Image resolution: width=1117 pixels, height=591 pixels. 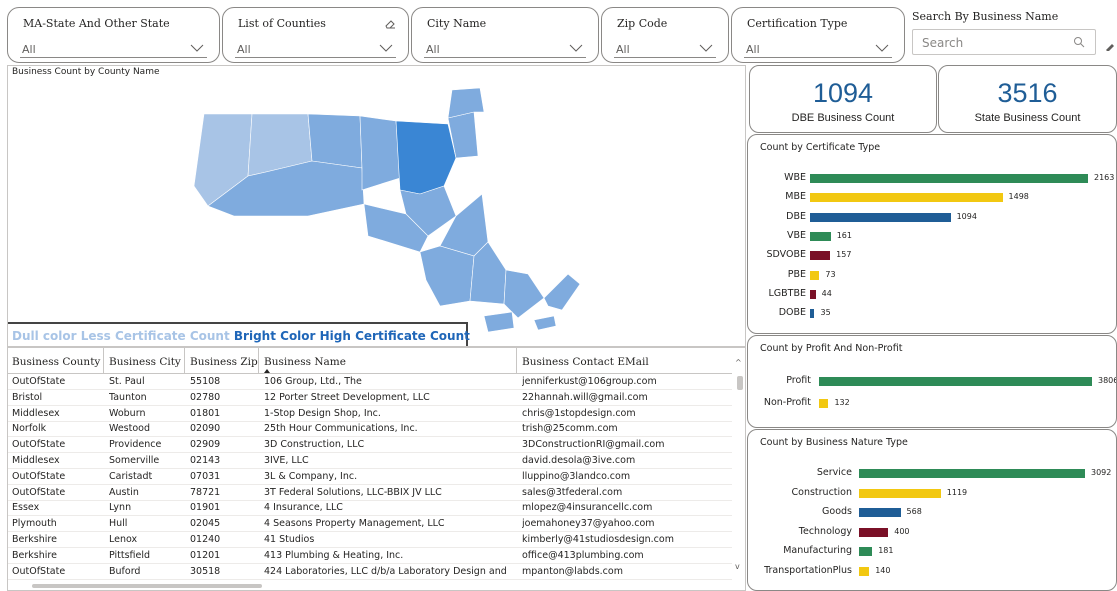 I want to click on bar-row: TransportationPlus 140, so click(x=932, y=571).